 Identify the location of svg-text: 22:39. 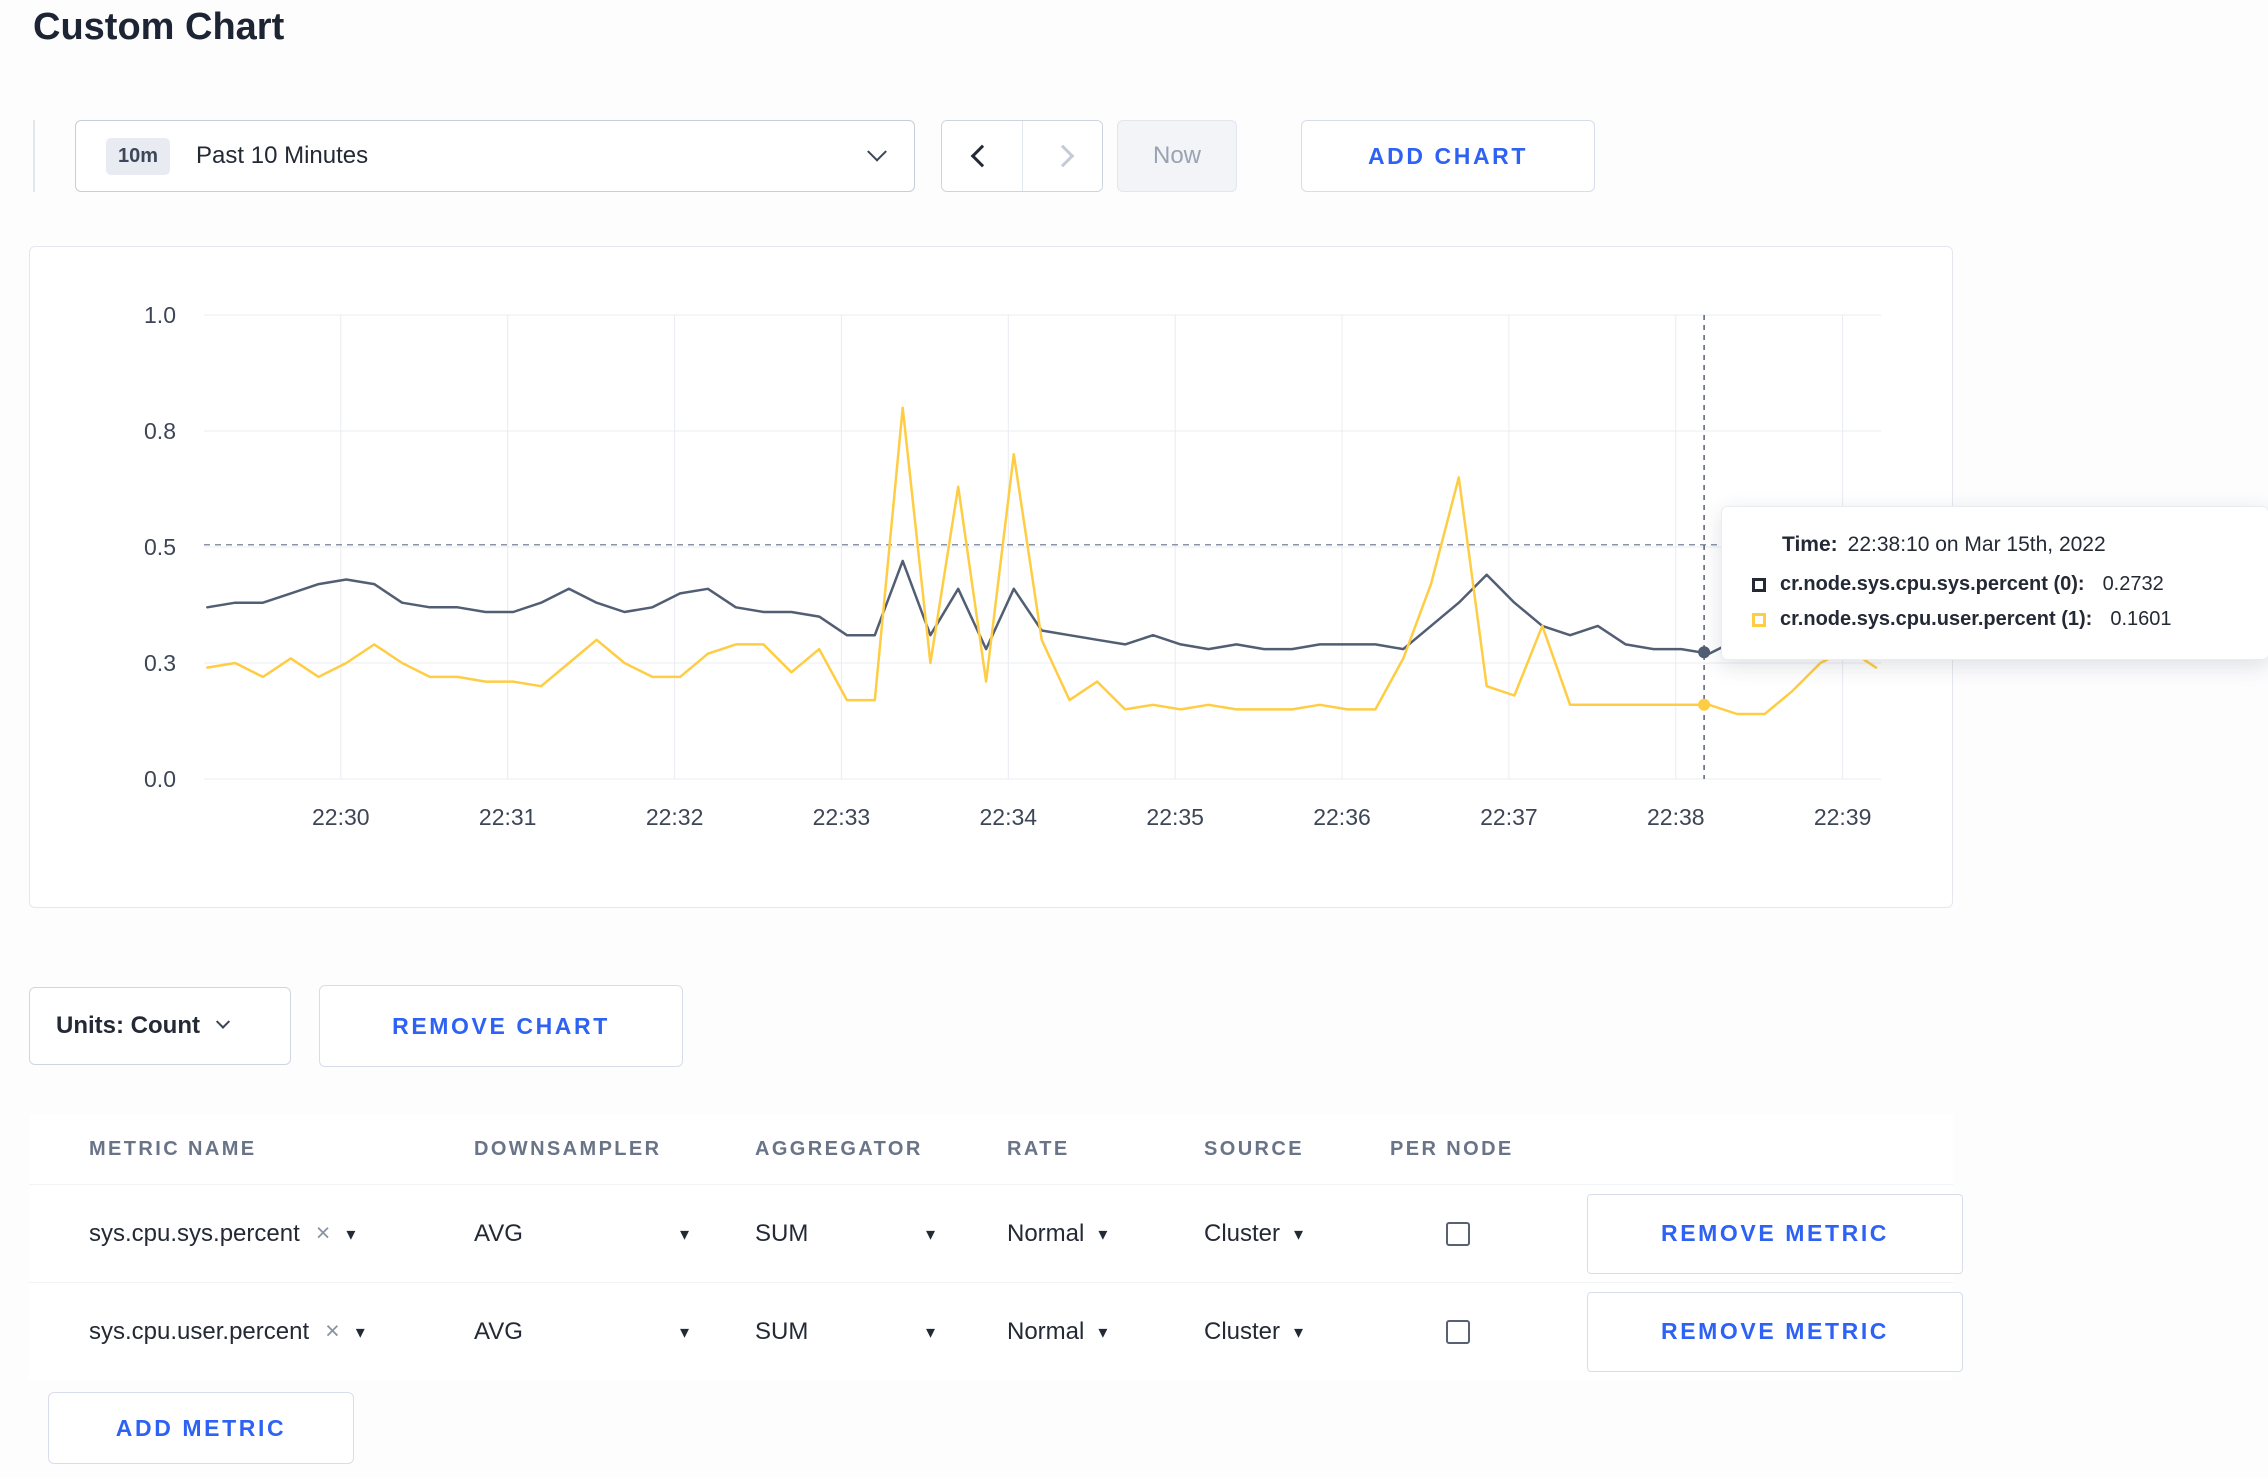
(1843, 817).